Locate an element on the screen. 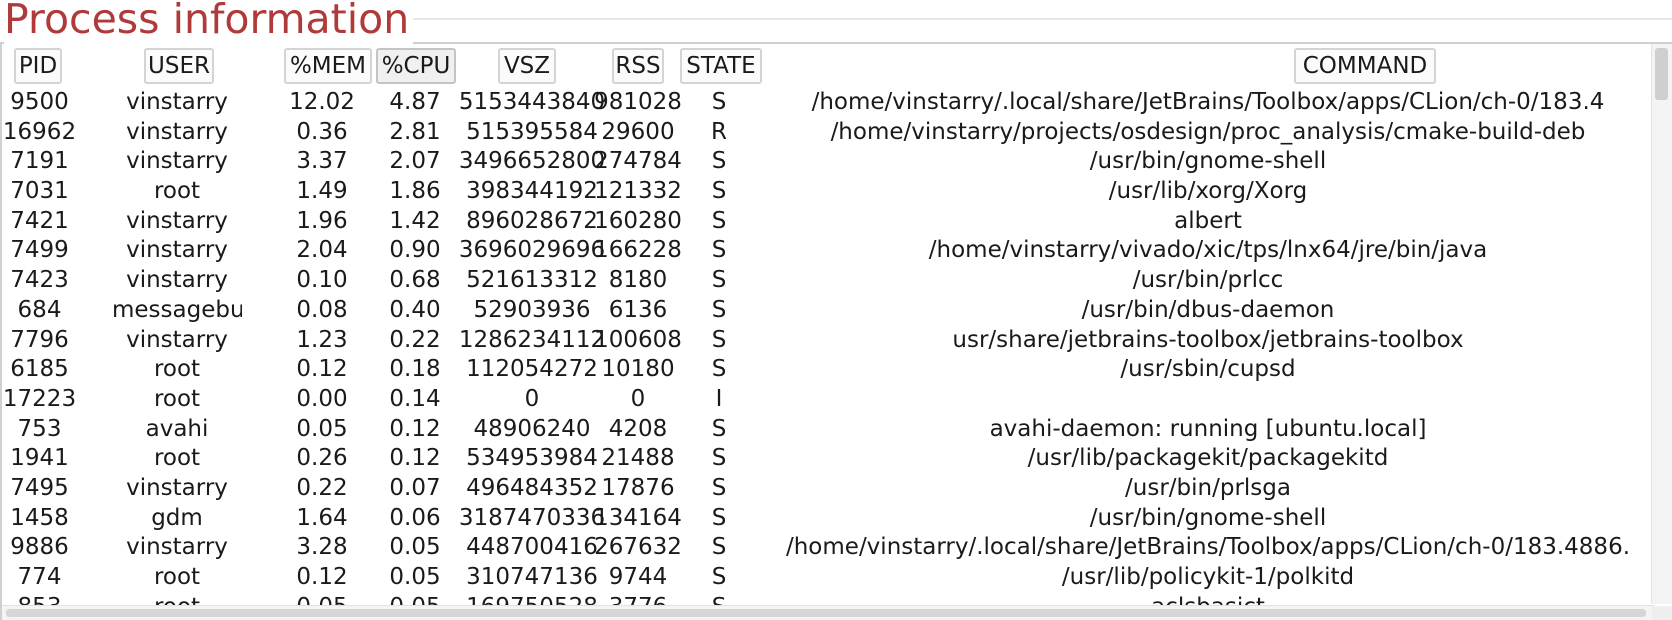  cell-pid: 684 is located at coordinates (39, 309).